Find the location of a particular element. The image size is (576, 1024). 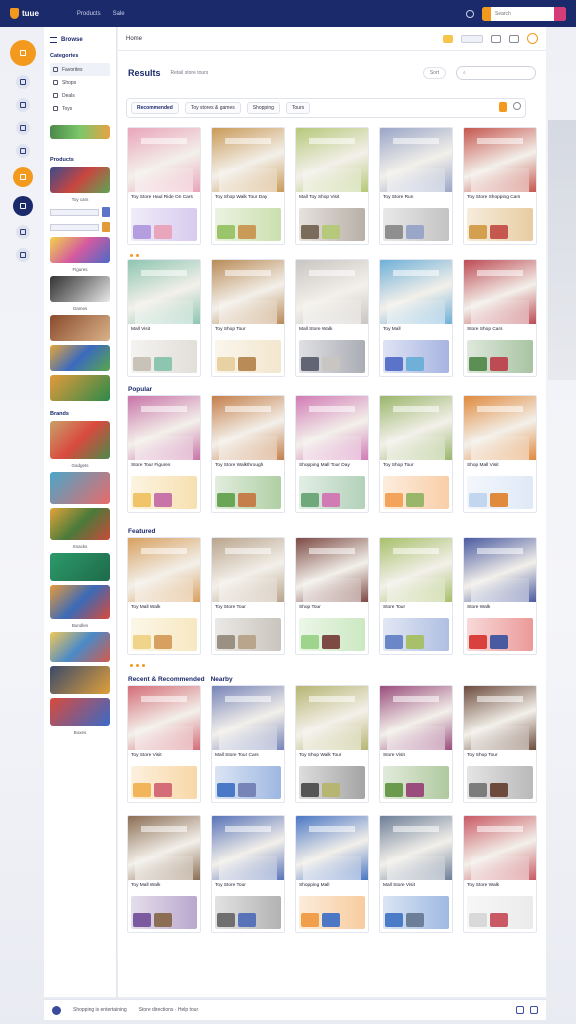

card-title: Mall Store Tour Cars is located at coordinates (248, 758).